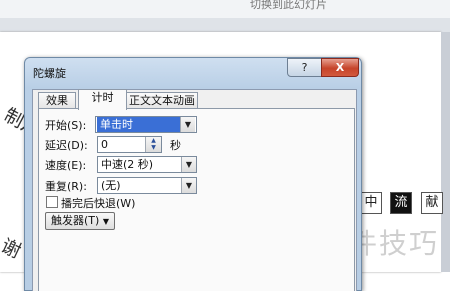 The height and width of the screenshot is (291, 450). Describe the element at coordinates (52, 202) in the screenshot. I see `rewind-checkbox` at that location.